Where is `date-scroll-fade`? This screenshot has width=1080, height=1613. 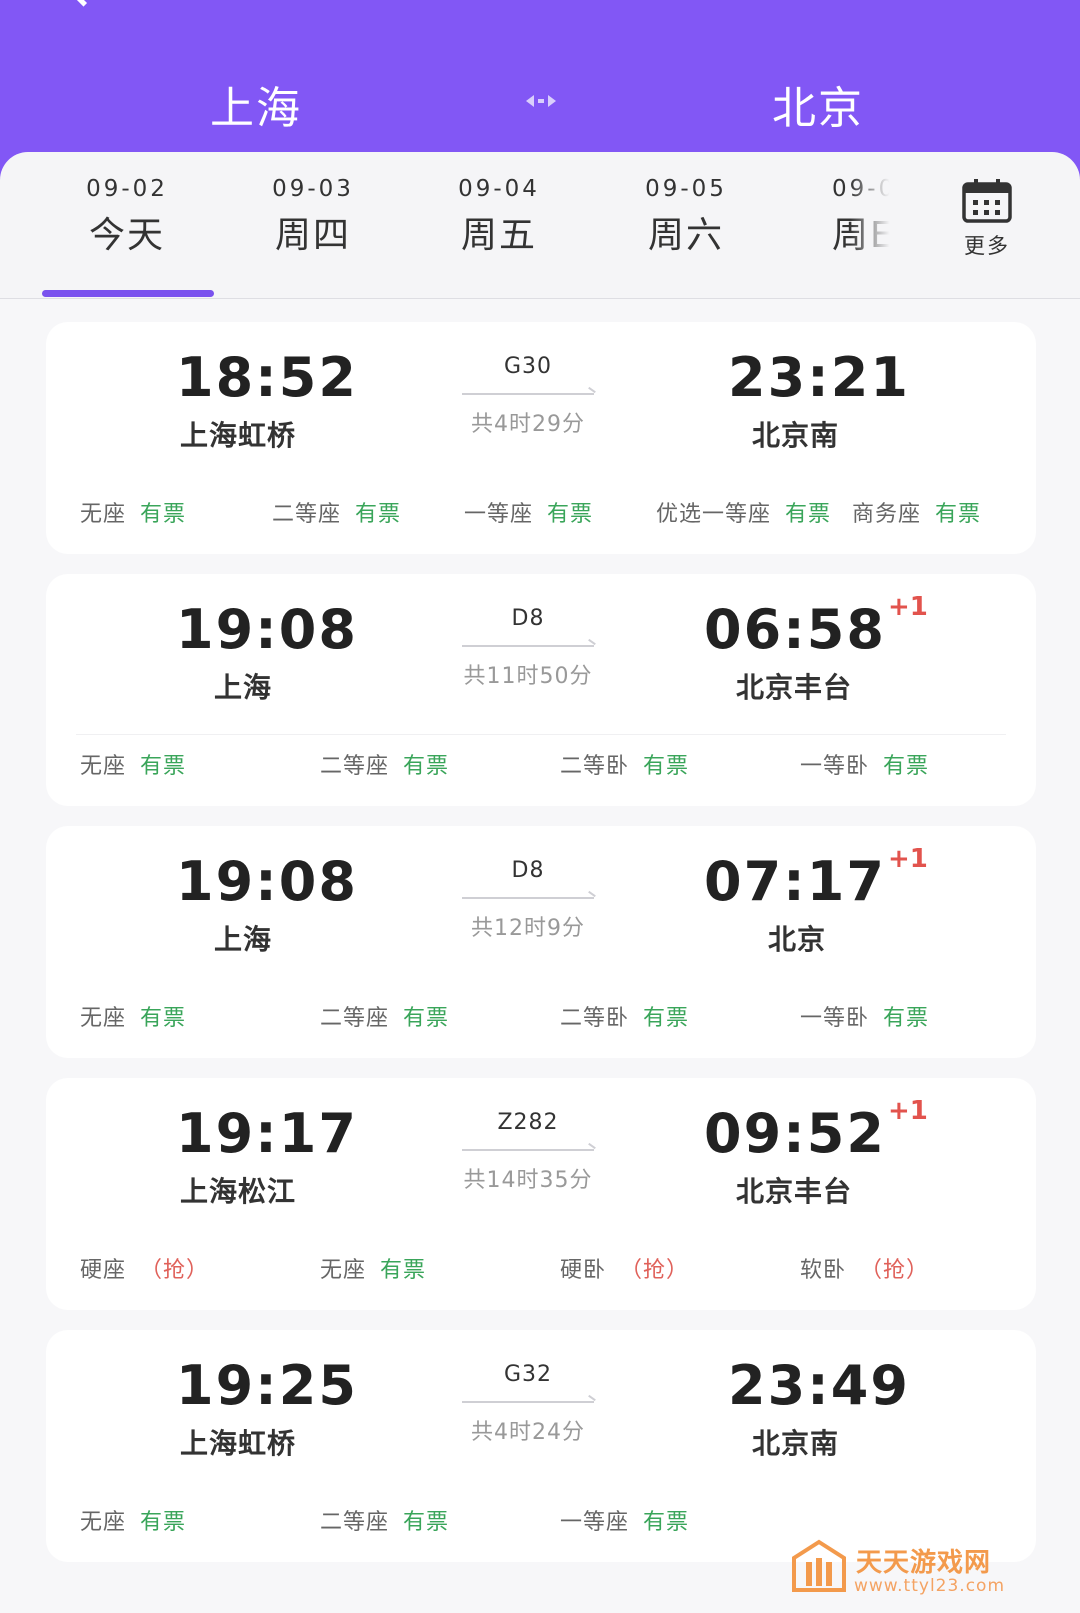
date-scroll-fade is located at coordinates (886, 225).